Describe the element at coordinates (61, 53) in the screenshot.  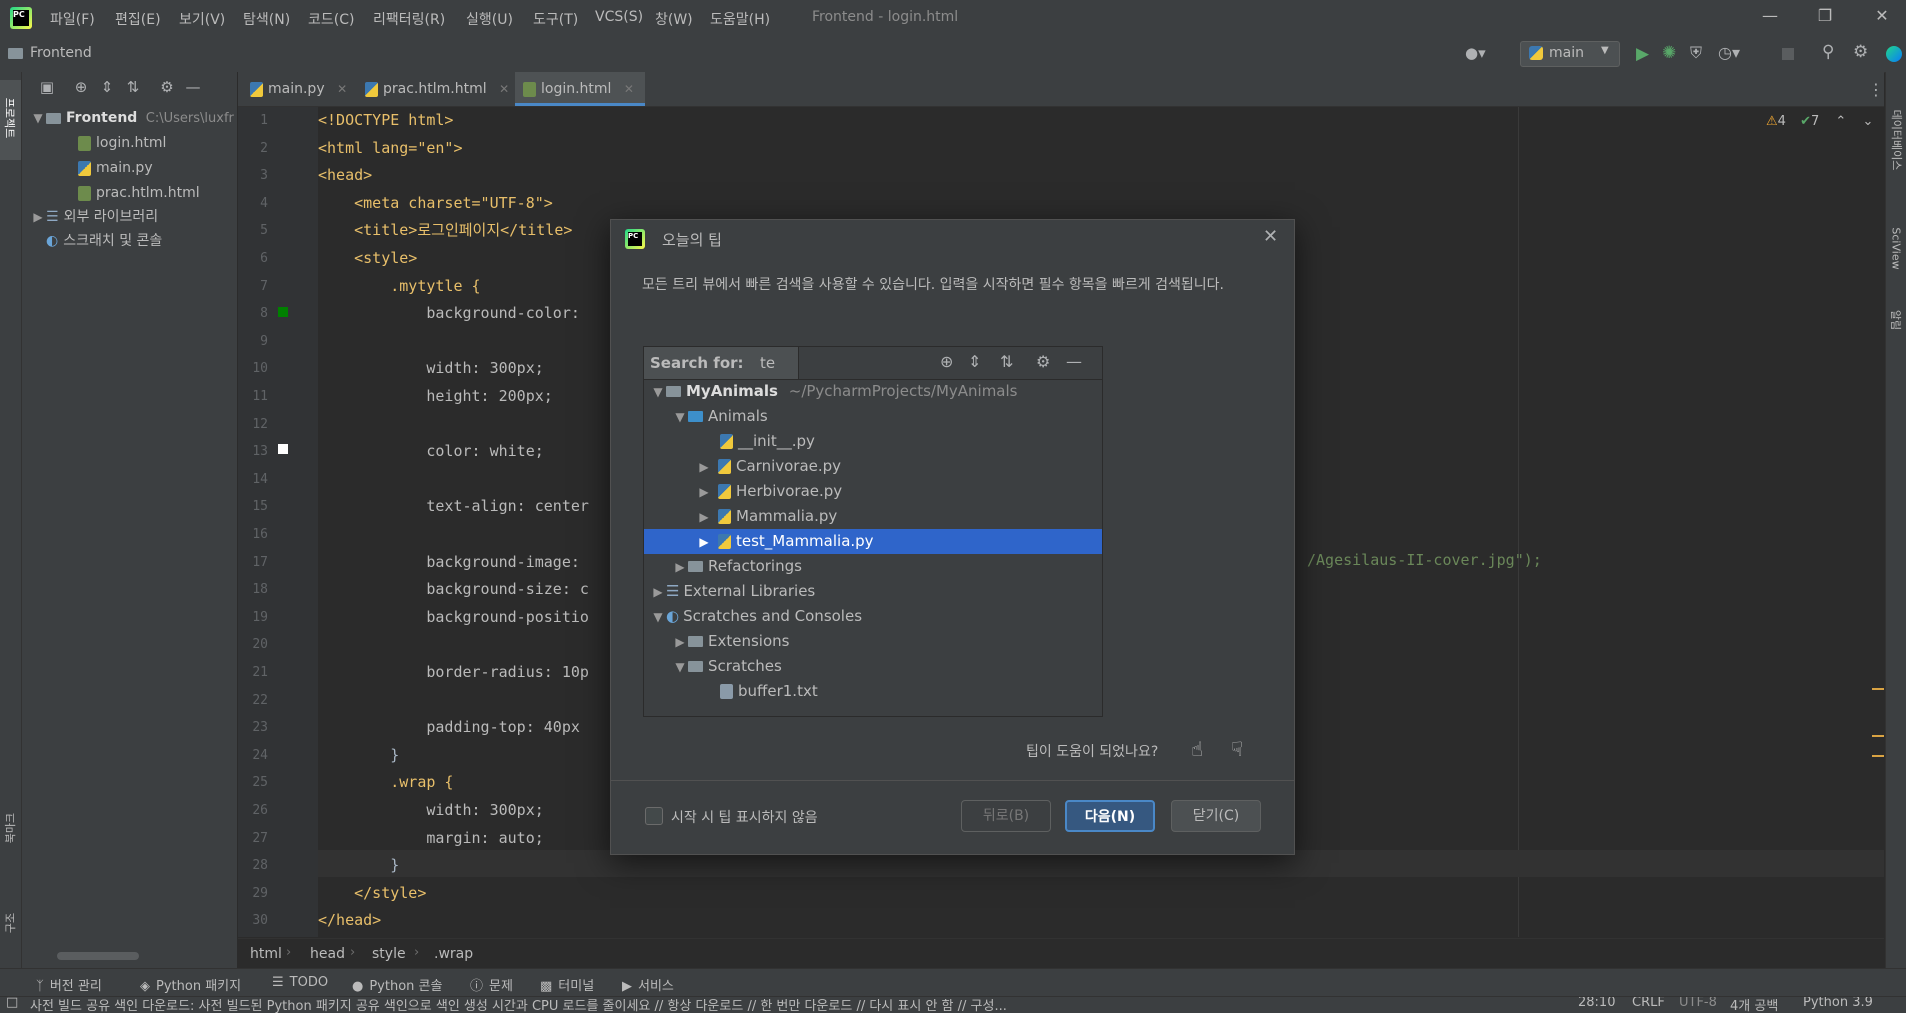
I see `project-breadcrumb: Frontend` at that location.